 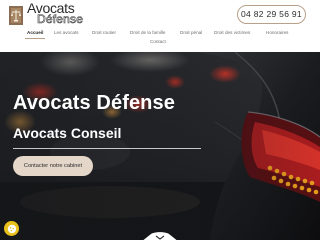 I want to click on cookie-settings-button, so click(x=11, y=228).